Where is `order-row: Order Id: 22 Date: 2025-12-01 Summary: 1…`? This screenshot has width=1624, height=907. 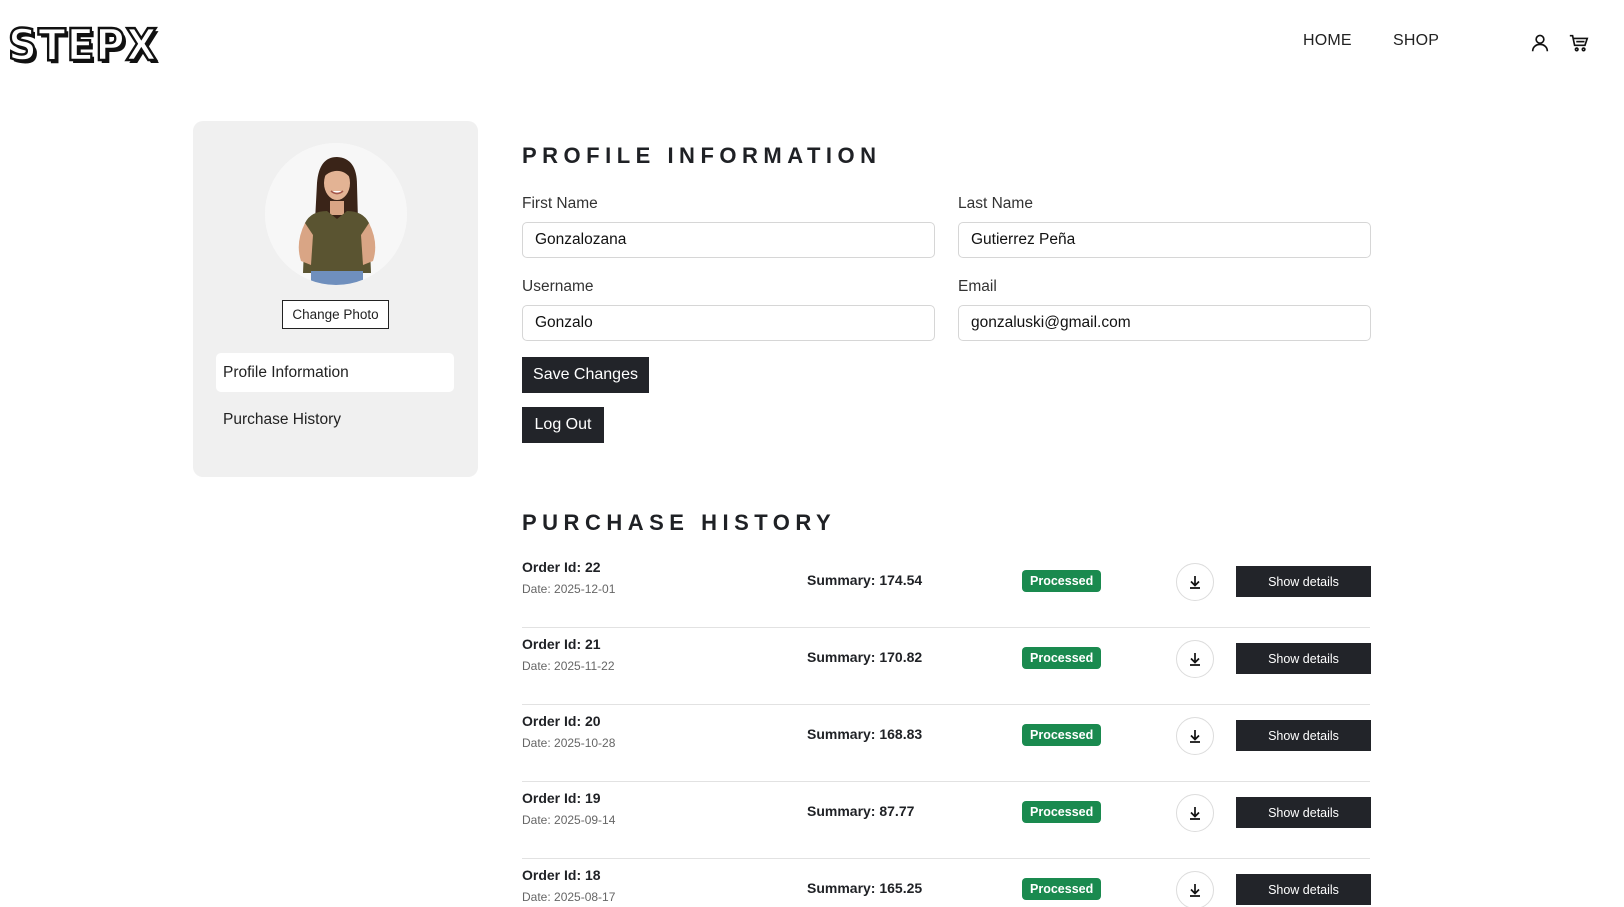
order-row: Order Id: 22 Date: 2025-12-01 Summary: 1… is located at coordinates (946, 589).